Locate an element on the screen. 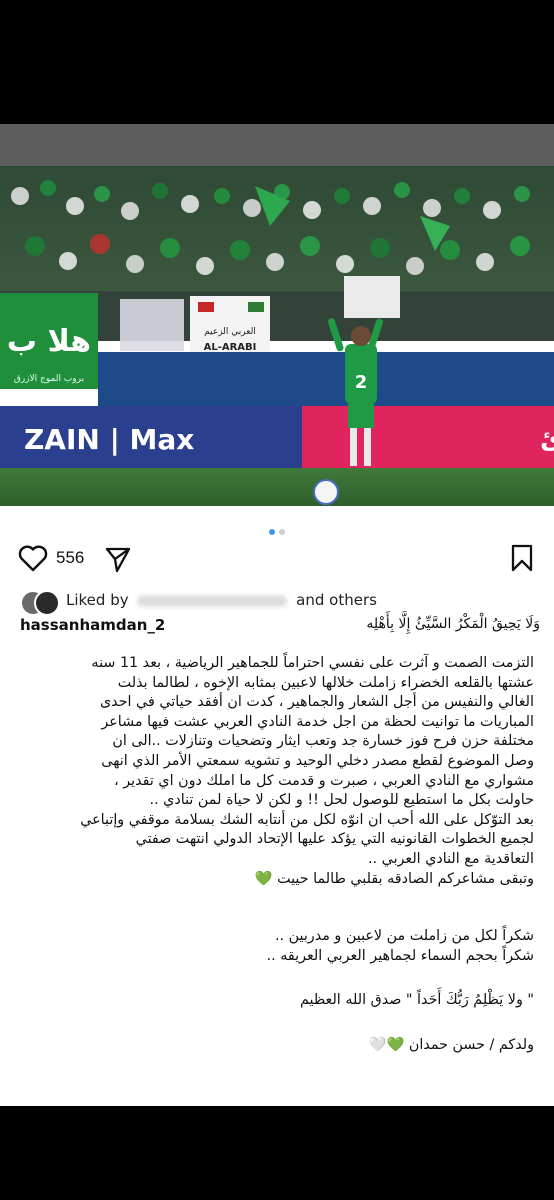 This screenshot has height=1200, width=554. likes-count: 556 is located at coordinates (70, 558).